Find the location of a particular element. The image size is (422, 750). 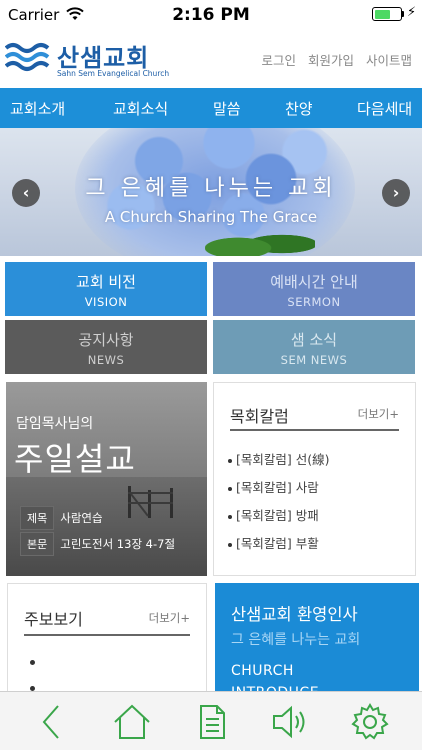

login-link: 로그인 is located at coordinates (278, 59).